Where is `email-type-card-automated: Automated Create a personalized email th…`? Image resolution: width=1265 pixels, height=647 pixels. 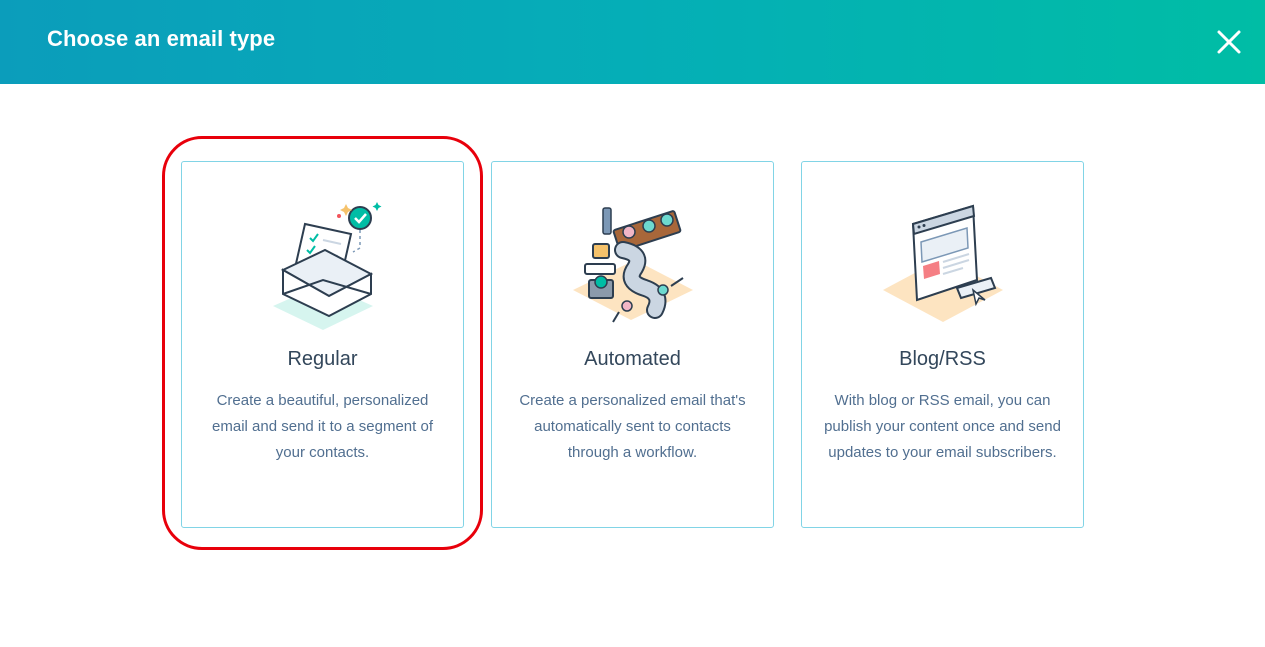 email-type-card-automated: Automated Create a personalized email th… is located at coordinates (632, 344).